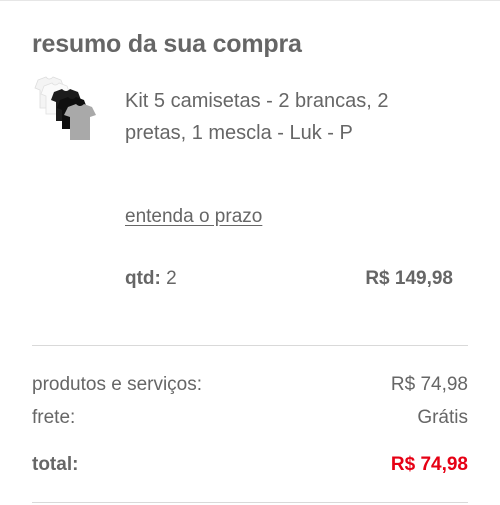 Image resolution: width=500 pixels, height=505 pixels. What do you see at coordinates (429, 384) in the screenshot?
I see `products-services-value: R$ 74,98` at bounding box center [429, 384].